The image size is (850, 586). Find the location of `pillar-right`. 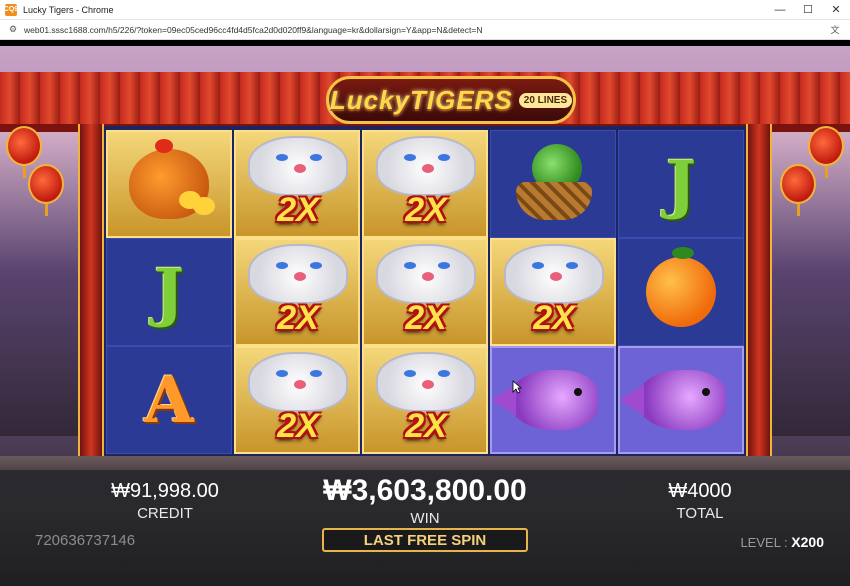

pillar-right is located at coordinates (759, 294).